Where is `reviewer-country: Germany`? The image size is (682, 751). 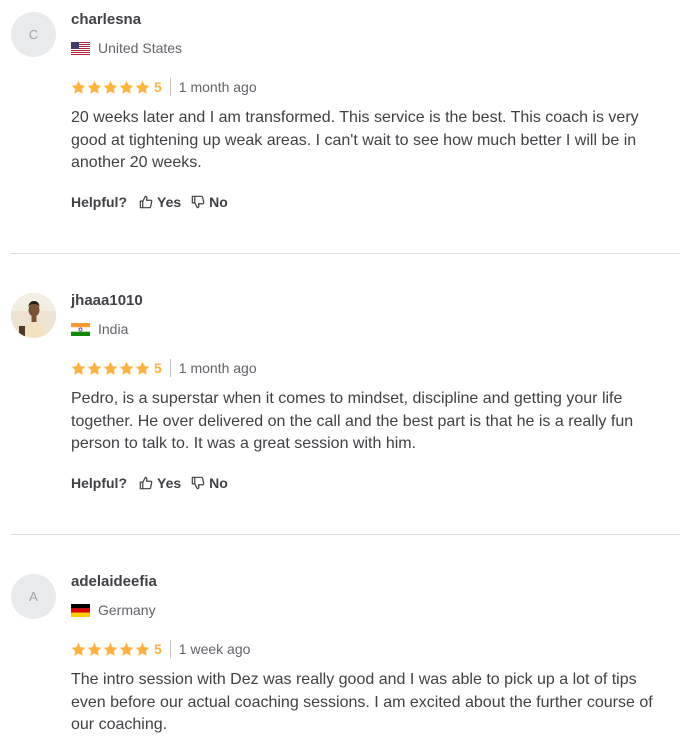 reviewer-country: Germany is located at coordinates (113, 610).